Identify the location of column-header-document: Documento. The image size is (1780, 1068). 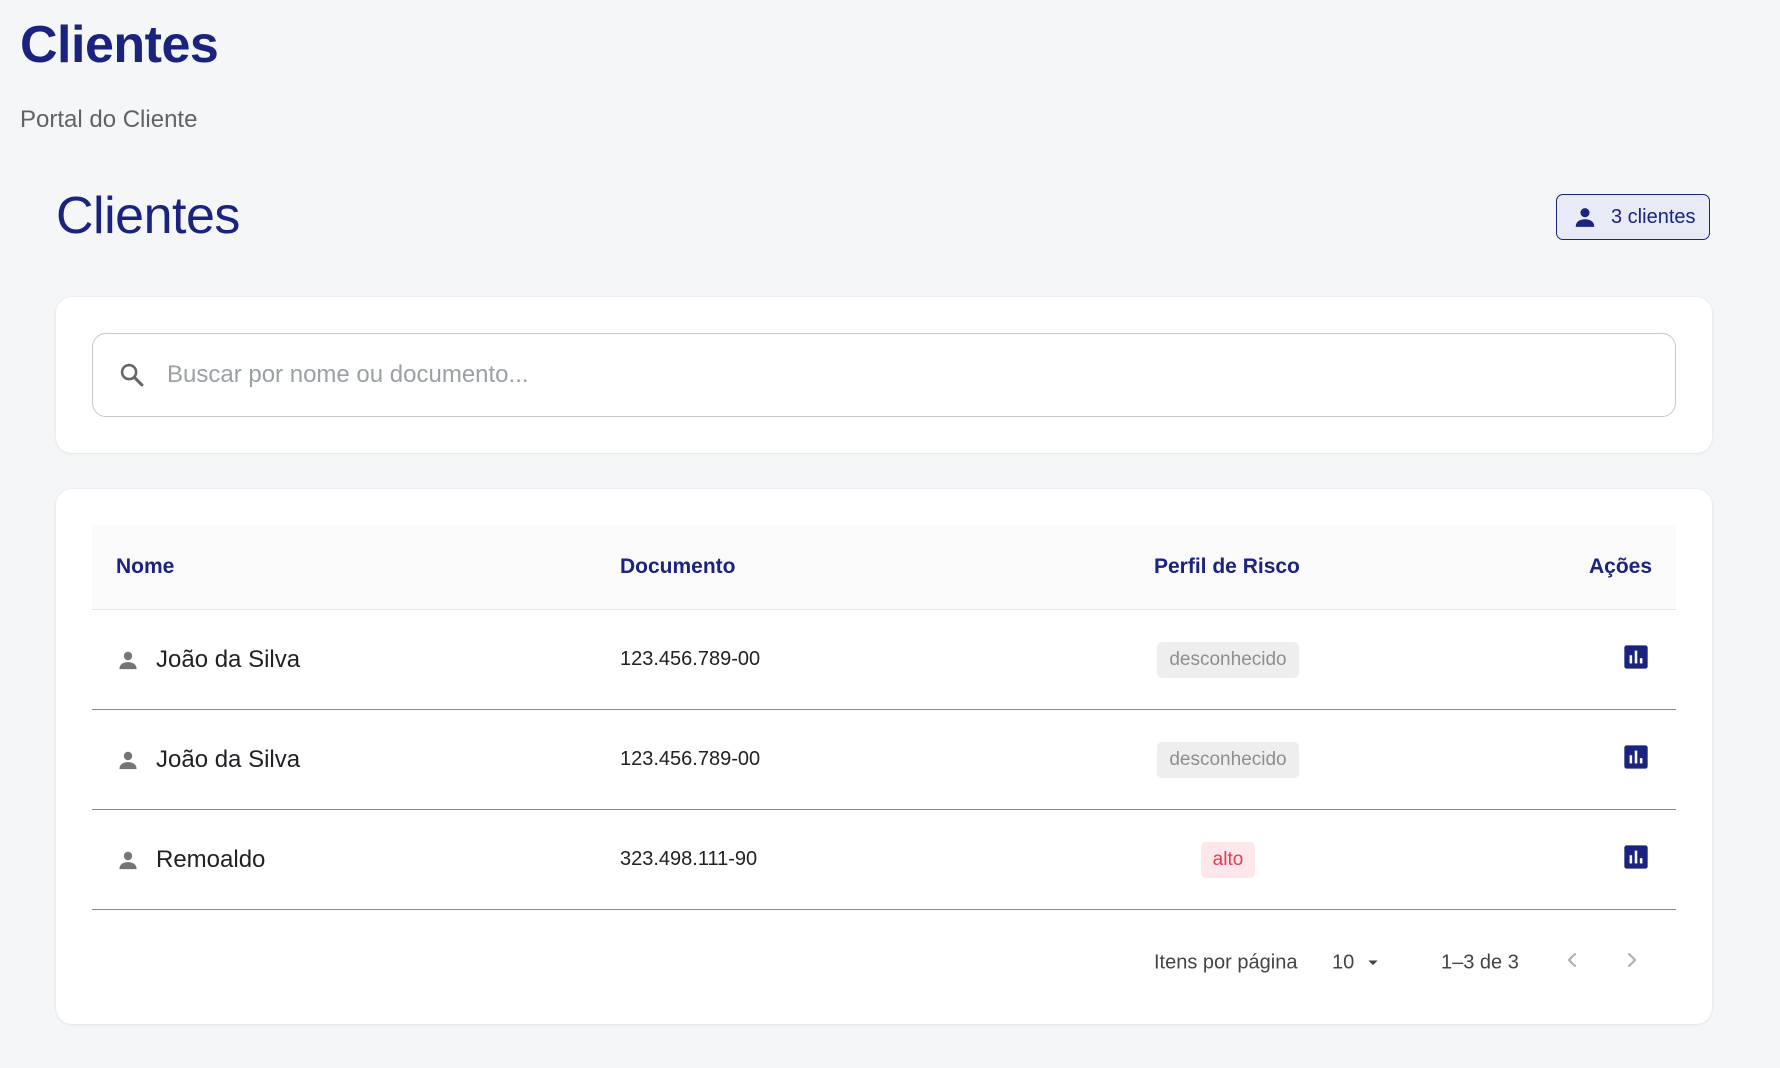
(678, 566).